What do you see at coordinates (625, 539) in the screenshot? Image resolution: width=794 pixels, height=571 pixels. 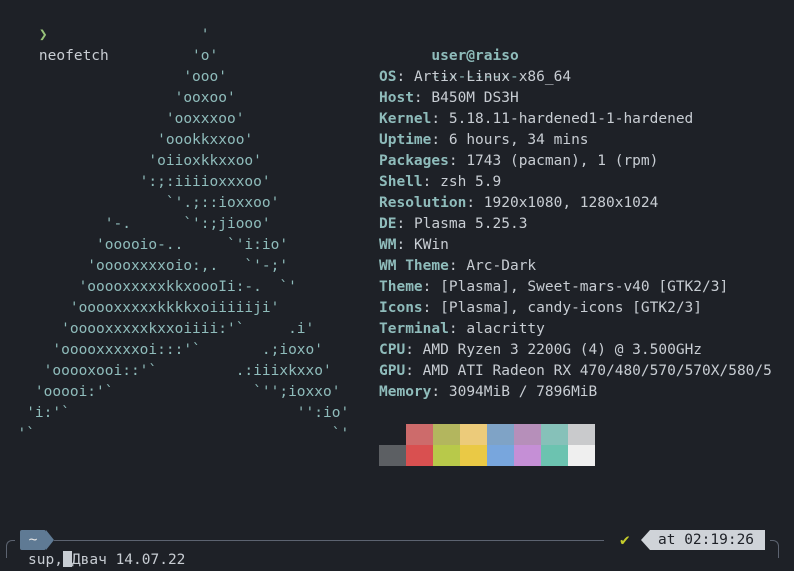 I see `success-check-icon: ✔` at bounding box center [625, 539].